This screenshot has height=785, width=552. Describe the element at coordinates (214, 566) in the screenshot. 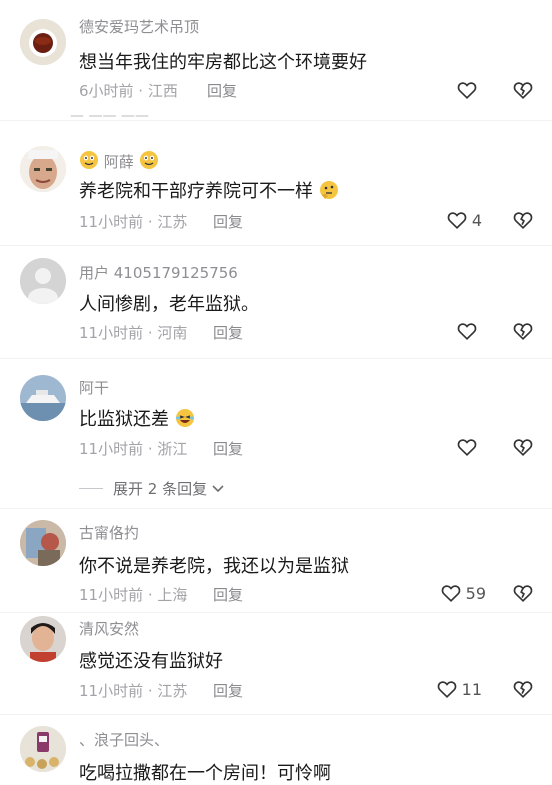

I see `comment-text: 你不说是养老院，我还以为是监狱` at that location.